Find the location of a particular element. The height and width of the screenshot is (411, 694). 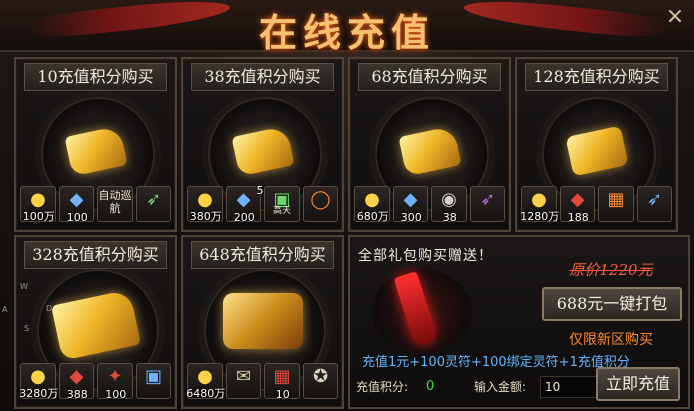

auto-cruise-icon: 自动巡航 is located at coordinates (115, 202).